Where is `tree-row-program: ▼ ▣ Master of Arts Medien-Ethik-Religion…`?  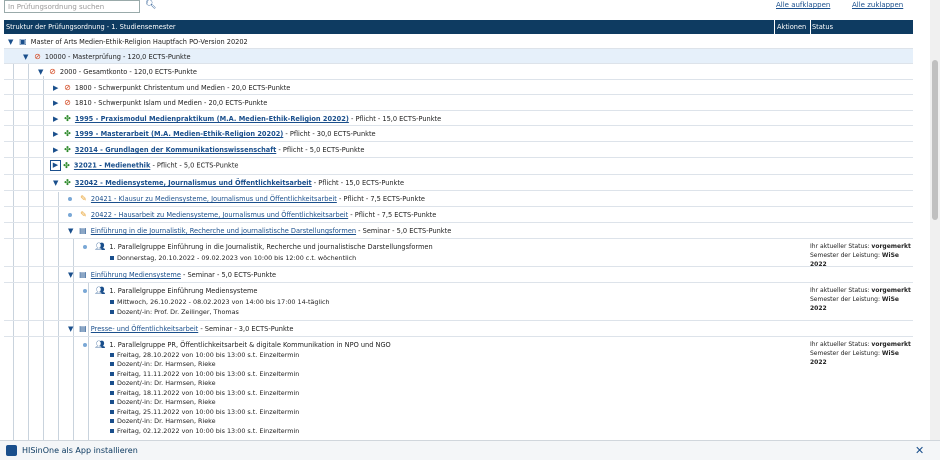 tree-row-program: ▼ ▣ Master of Arts Medien-Ethik-Religion… is located at coordinates (458, 41).